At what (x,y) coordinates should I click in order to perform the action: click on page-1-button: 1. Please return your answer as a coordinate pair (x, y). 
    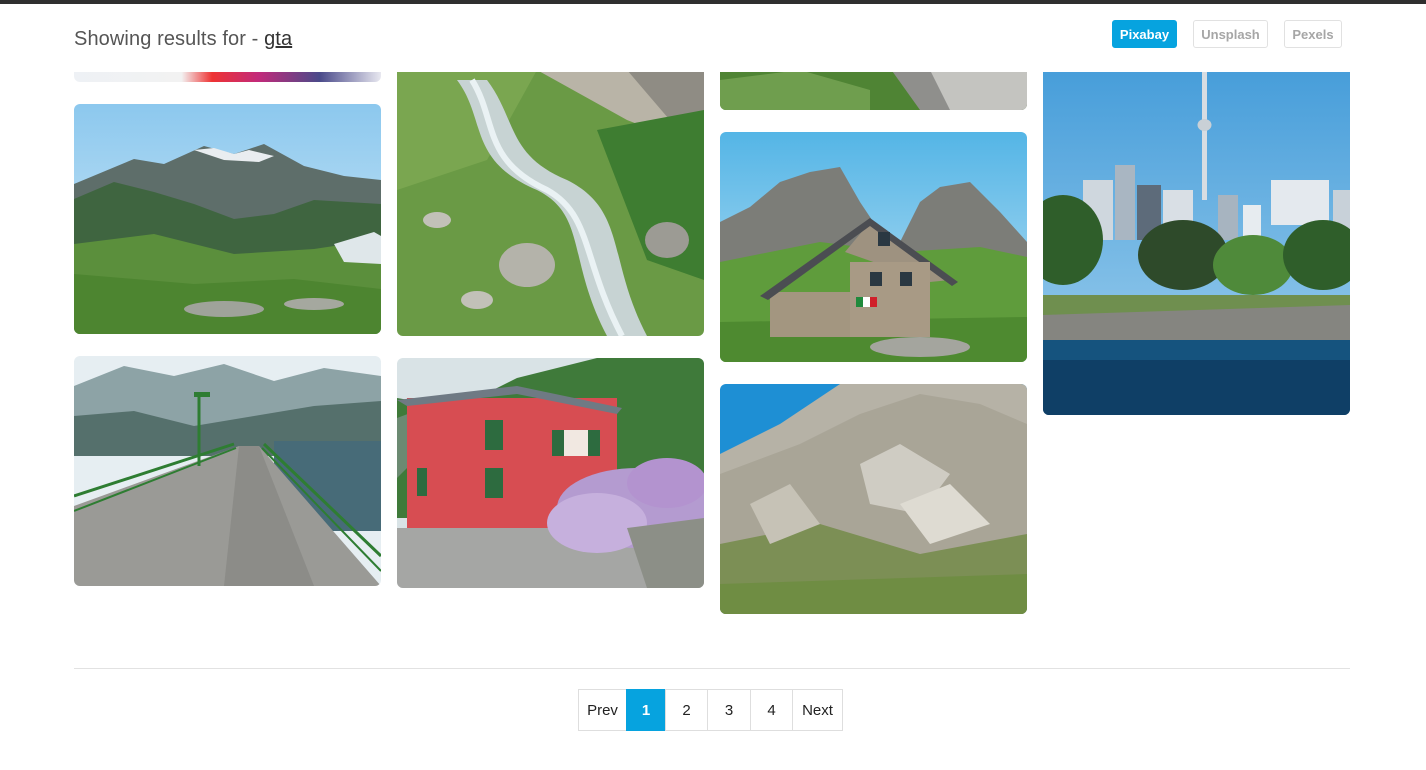
    Looking at the image, I should click on (646, 710).